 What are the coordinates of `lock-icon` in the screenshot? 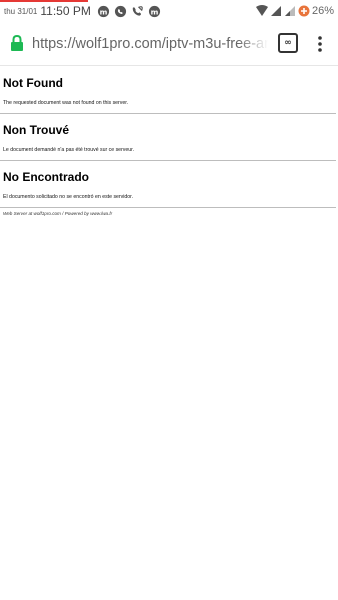 It's located at (17, 43).